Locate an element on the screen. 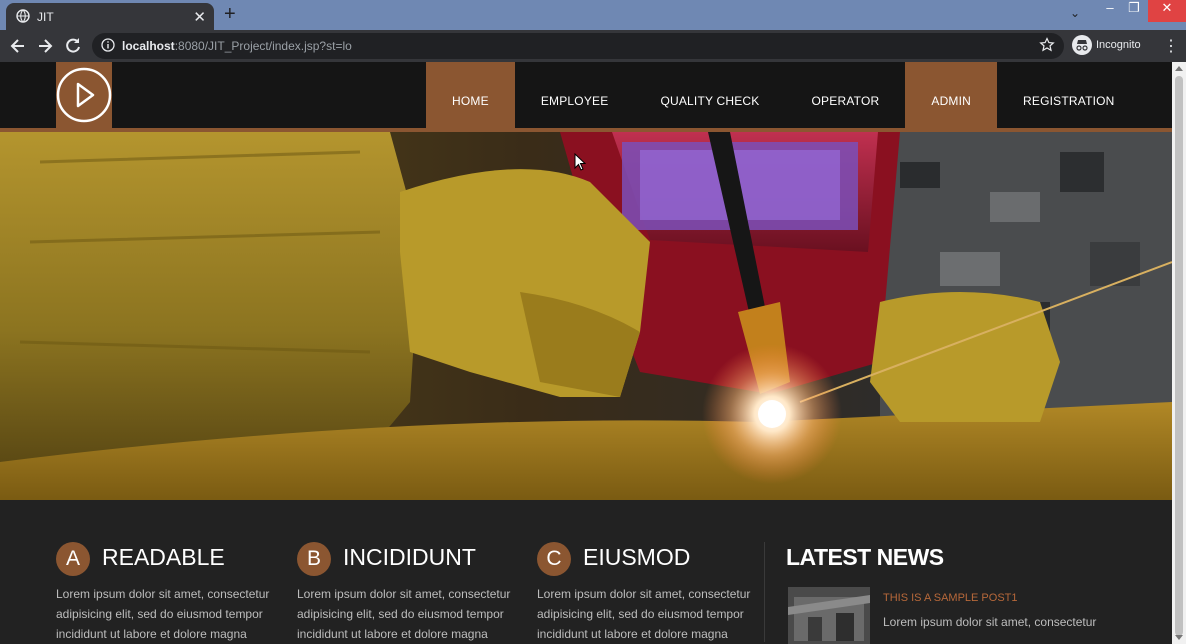 This screenshot has width=1186, height=644. incognito-label: Incognito is located at coordinates (1118, 44).